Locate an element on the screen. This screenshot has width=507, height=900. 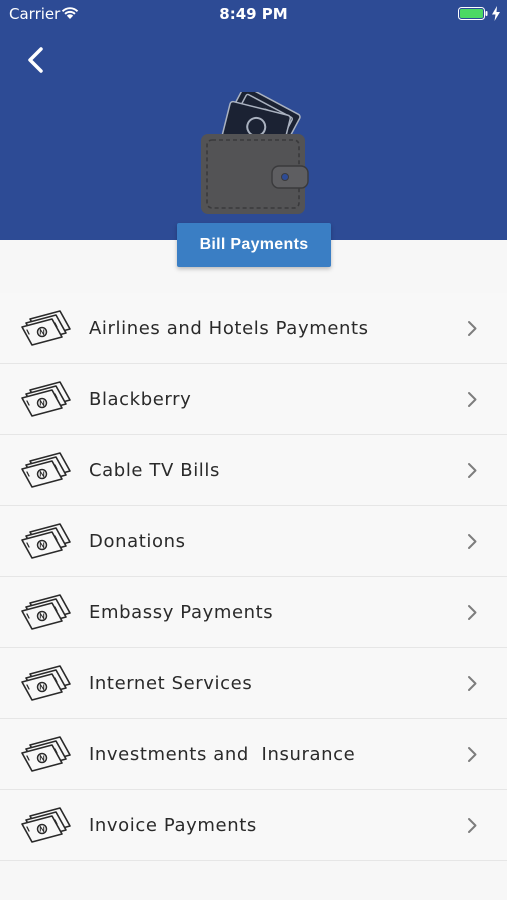
list-item-blackberry: Blackberry is located at coordinates (253, 399).